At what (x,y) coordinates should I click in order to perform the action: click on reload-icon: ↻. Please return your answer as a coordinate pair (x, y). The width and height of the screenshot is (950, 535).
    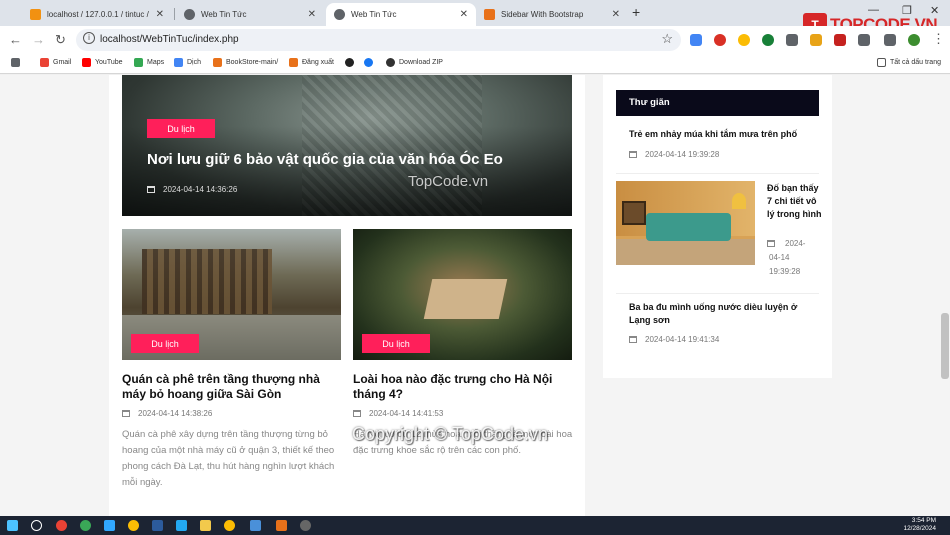
    Looking at the image, I should click on (60, 40).